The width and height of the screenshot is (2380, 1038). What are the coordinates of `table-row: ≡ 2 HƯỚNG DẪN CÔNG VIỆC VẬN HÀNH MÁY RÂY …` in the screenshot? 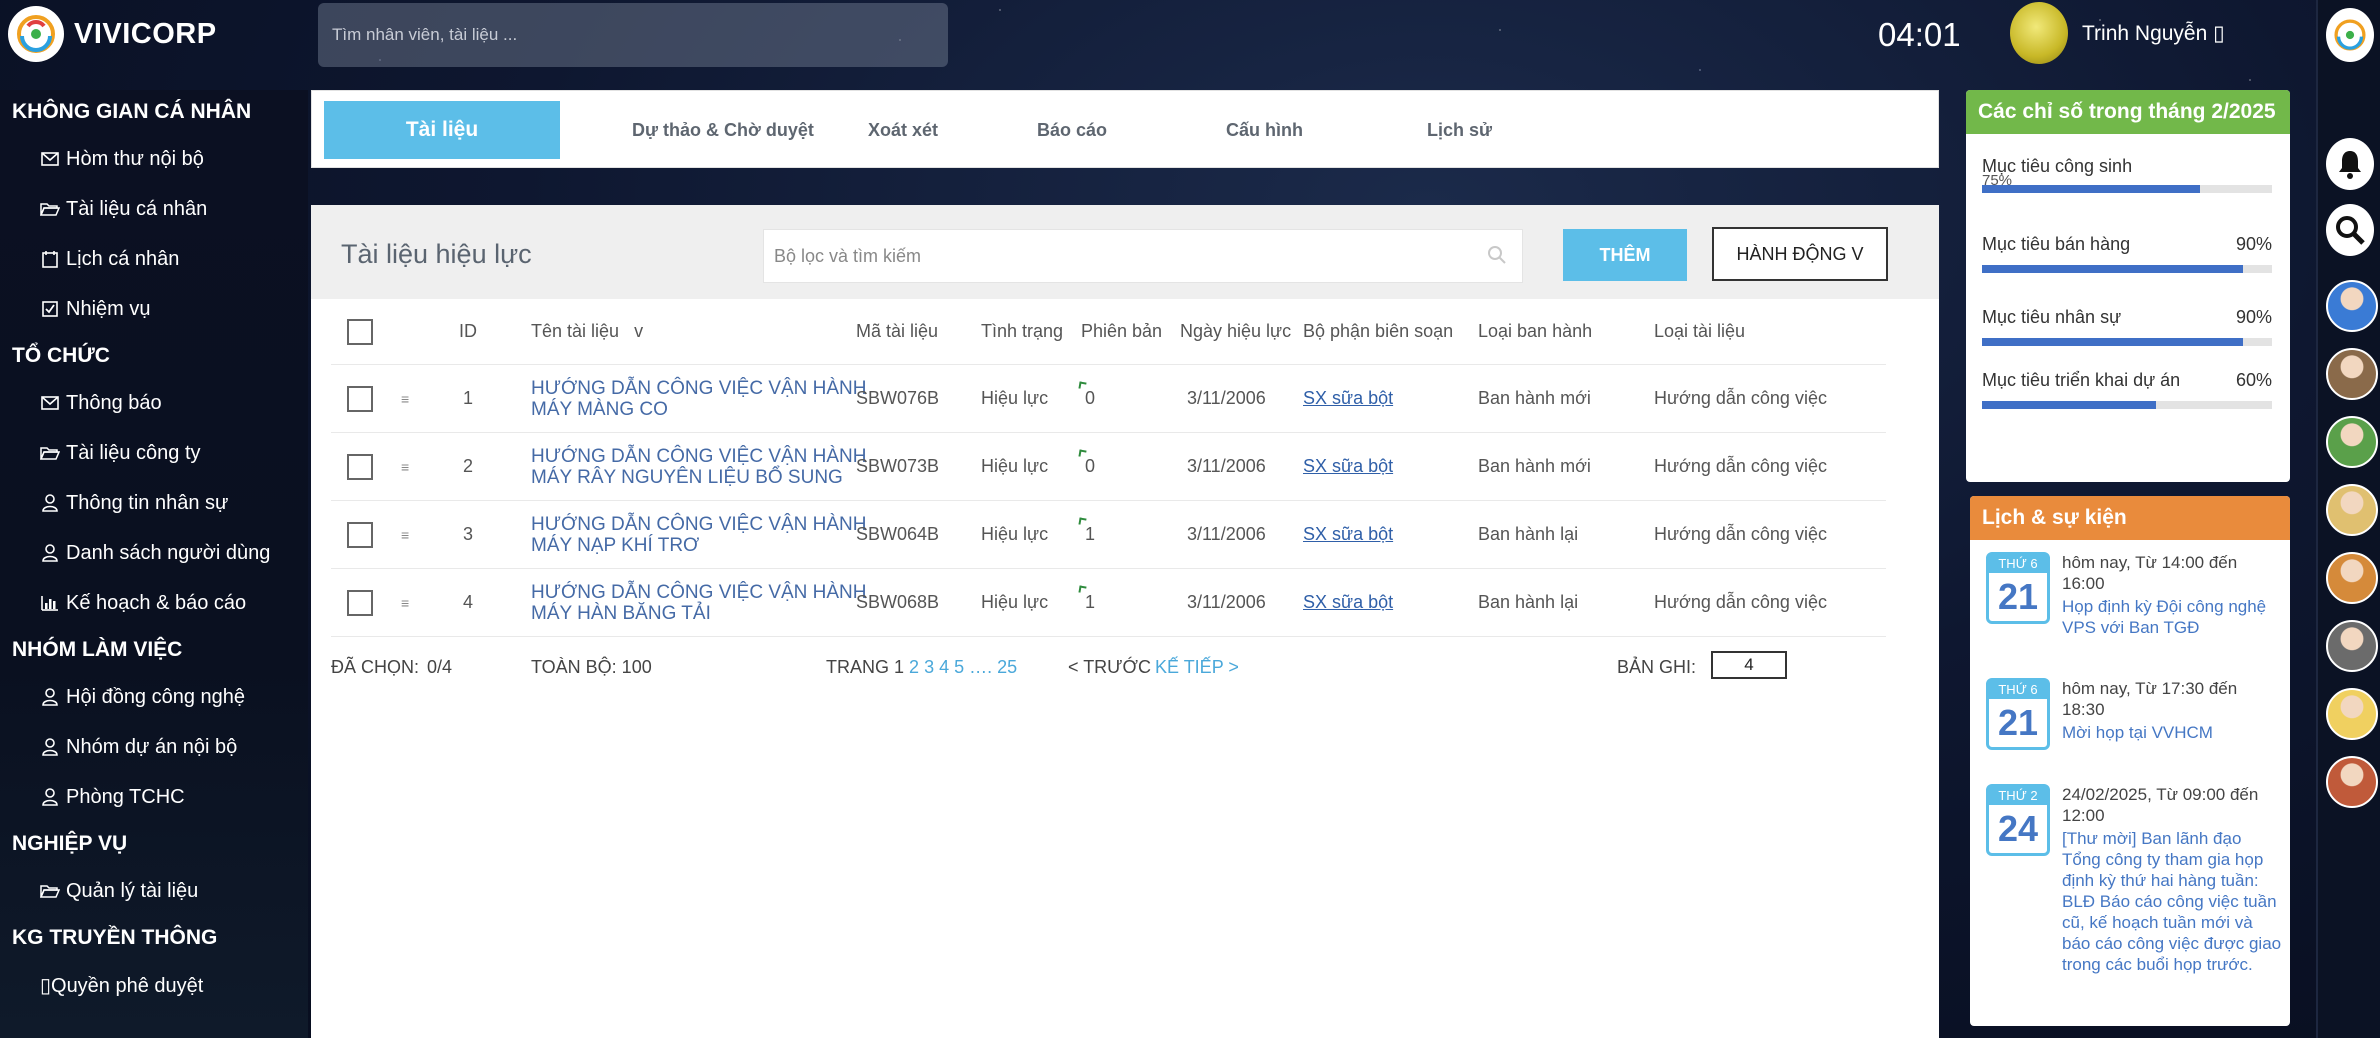 It's located at (1108, 467).